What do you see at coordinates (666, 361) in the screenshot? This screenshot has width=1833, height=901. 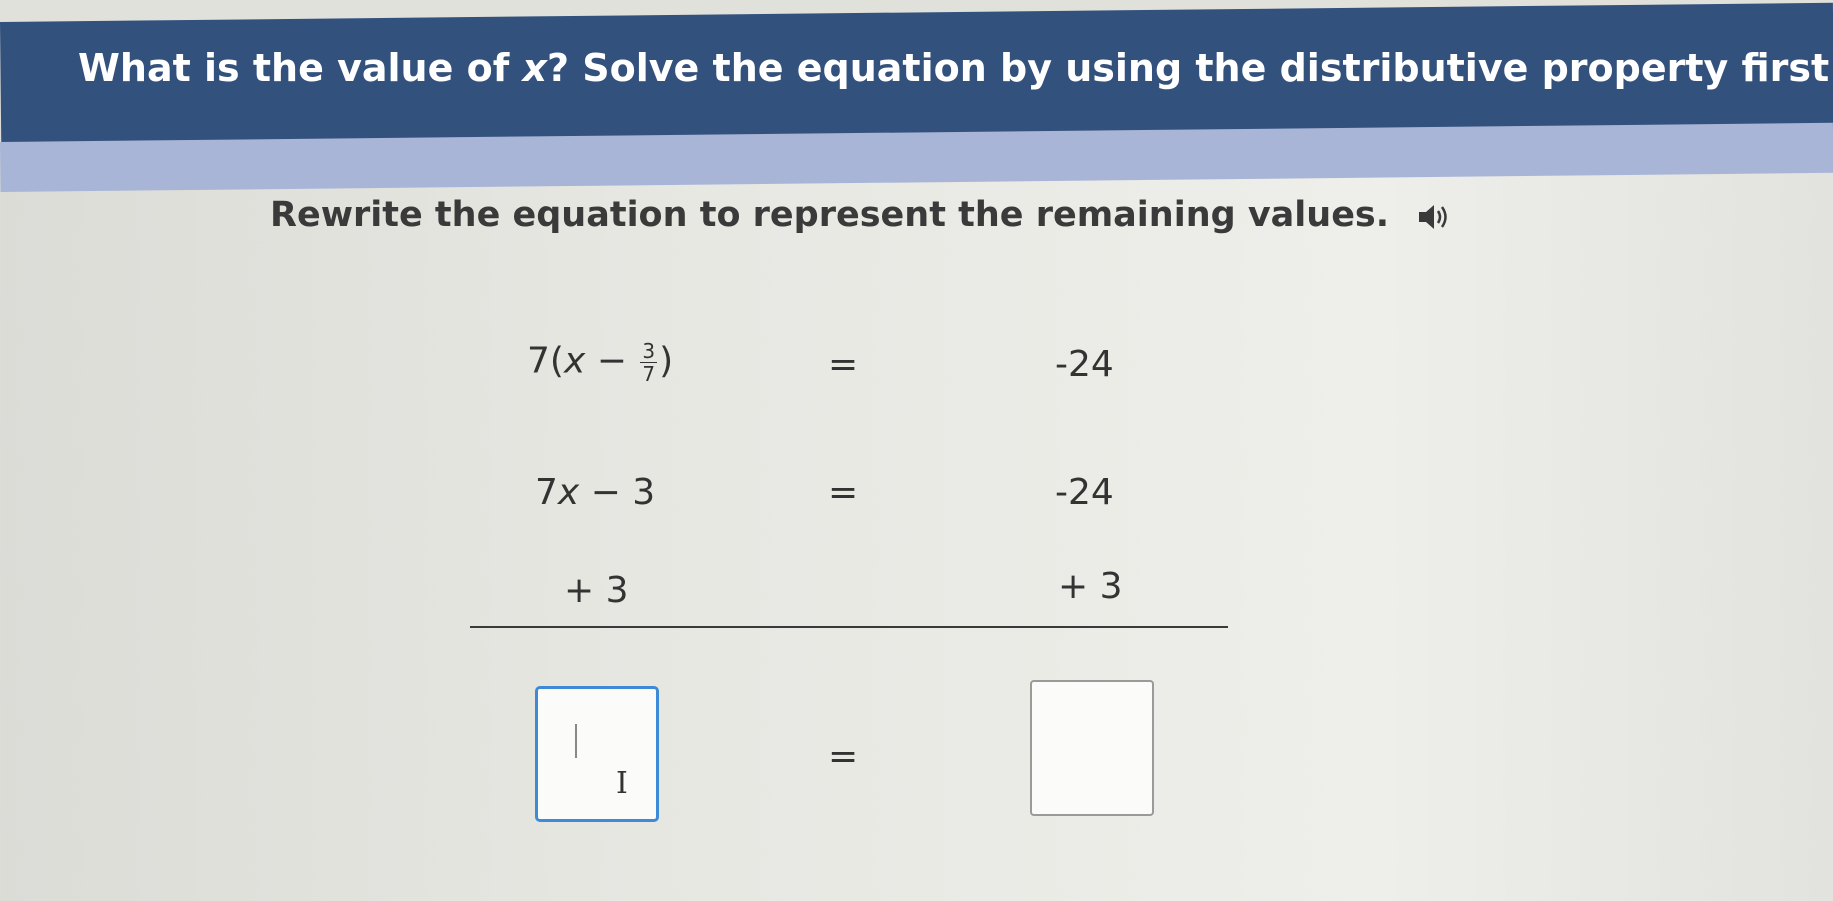 I see `row1-close: )` at bounding box center [666, 361].